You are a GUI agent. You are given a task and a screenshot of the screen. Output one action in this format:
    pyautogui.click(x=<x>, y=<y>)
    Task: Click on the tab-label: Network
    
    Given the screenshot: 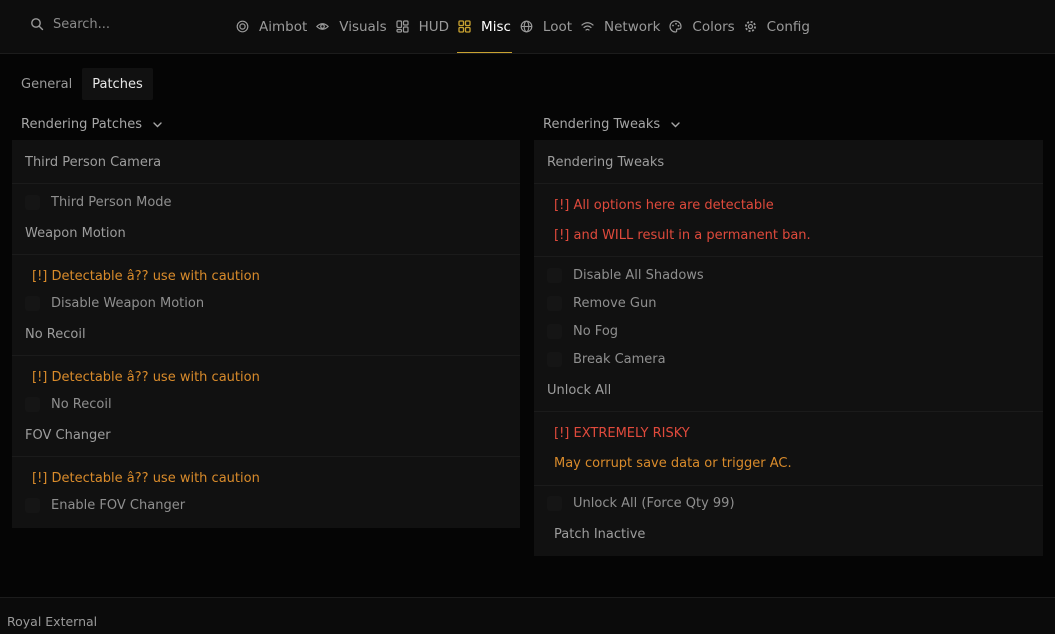 What is the action you would take?
    pyautogui.click(x=632, y=26)
    